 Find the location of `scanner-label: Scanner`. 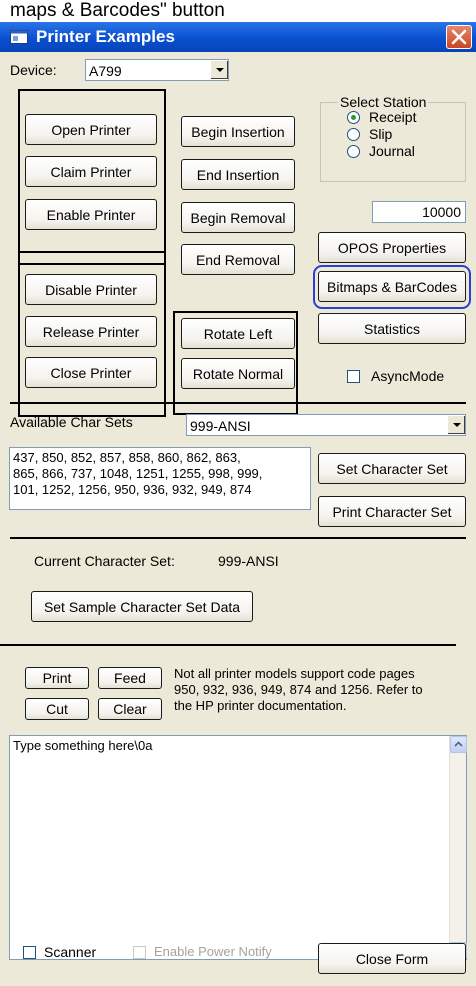

scanner-label: Scanner is located at coordinates (70, 952).